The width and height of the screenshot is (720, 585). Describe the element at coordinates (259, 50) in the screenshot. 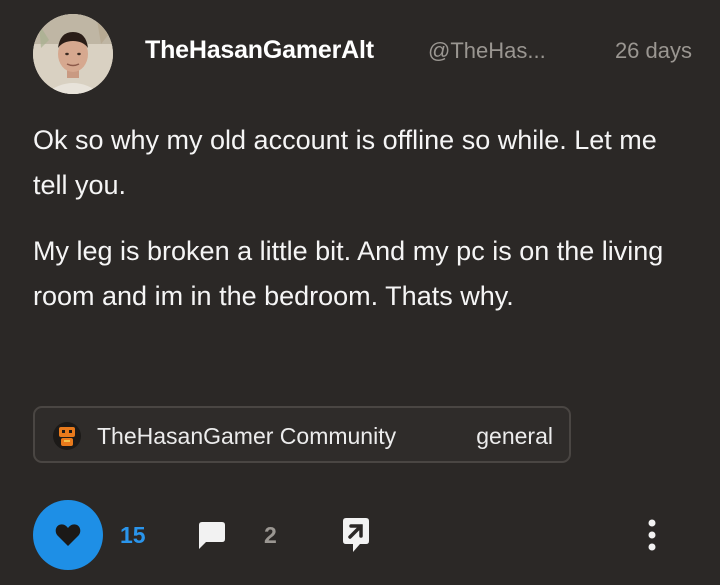

I see `author-display-name: TheHasanGamerAlt` at that location.